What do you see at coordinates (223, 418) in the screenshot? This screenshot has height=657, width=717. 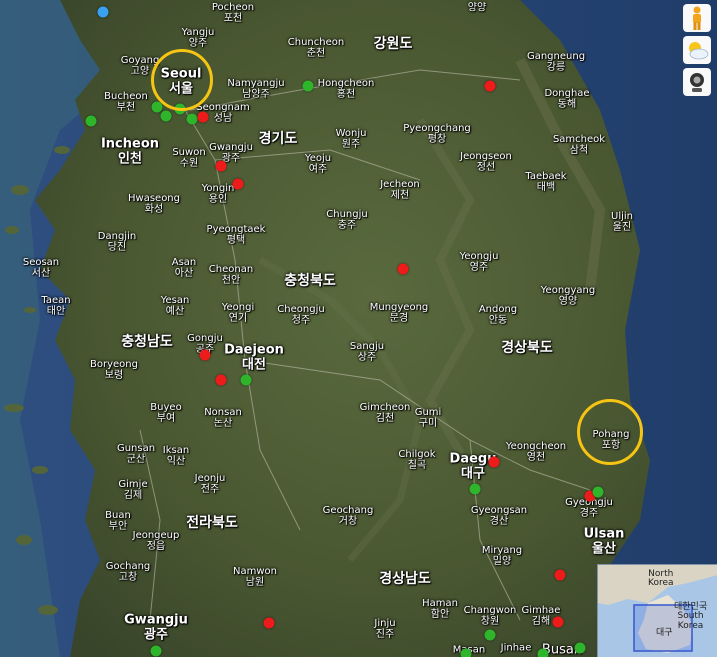 I see `city-label: Nonsan 논산` at bounding box center [223, 418].